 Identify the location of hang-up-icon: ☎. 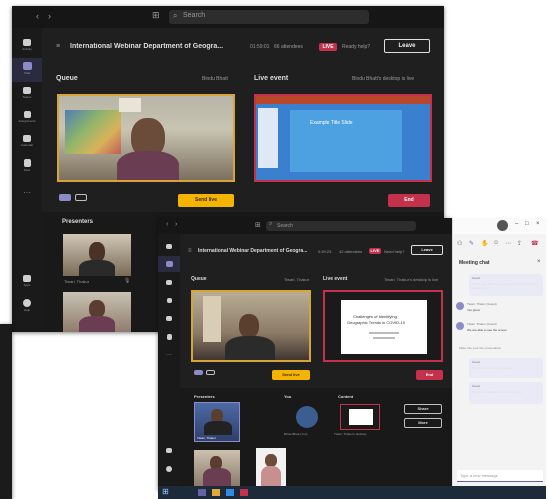
(534, 243).